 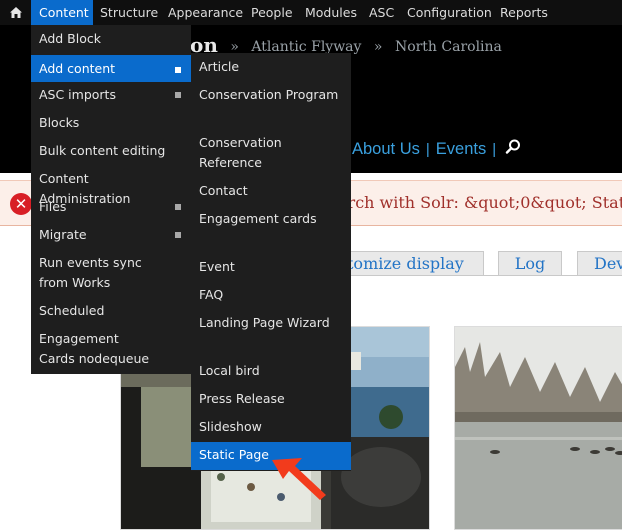 What do you see at coordinates (129, 12) in the screenshot?
I see `toolbar-item-structure: Structure` at bounding box center [129, 12].